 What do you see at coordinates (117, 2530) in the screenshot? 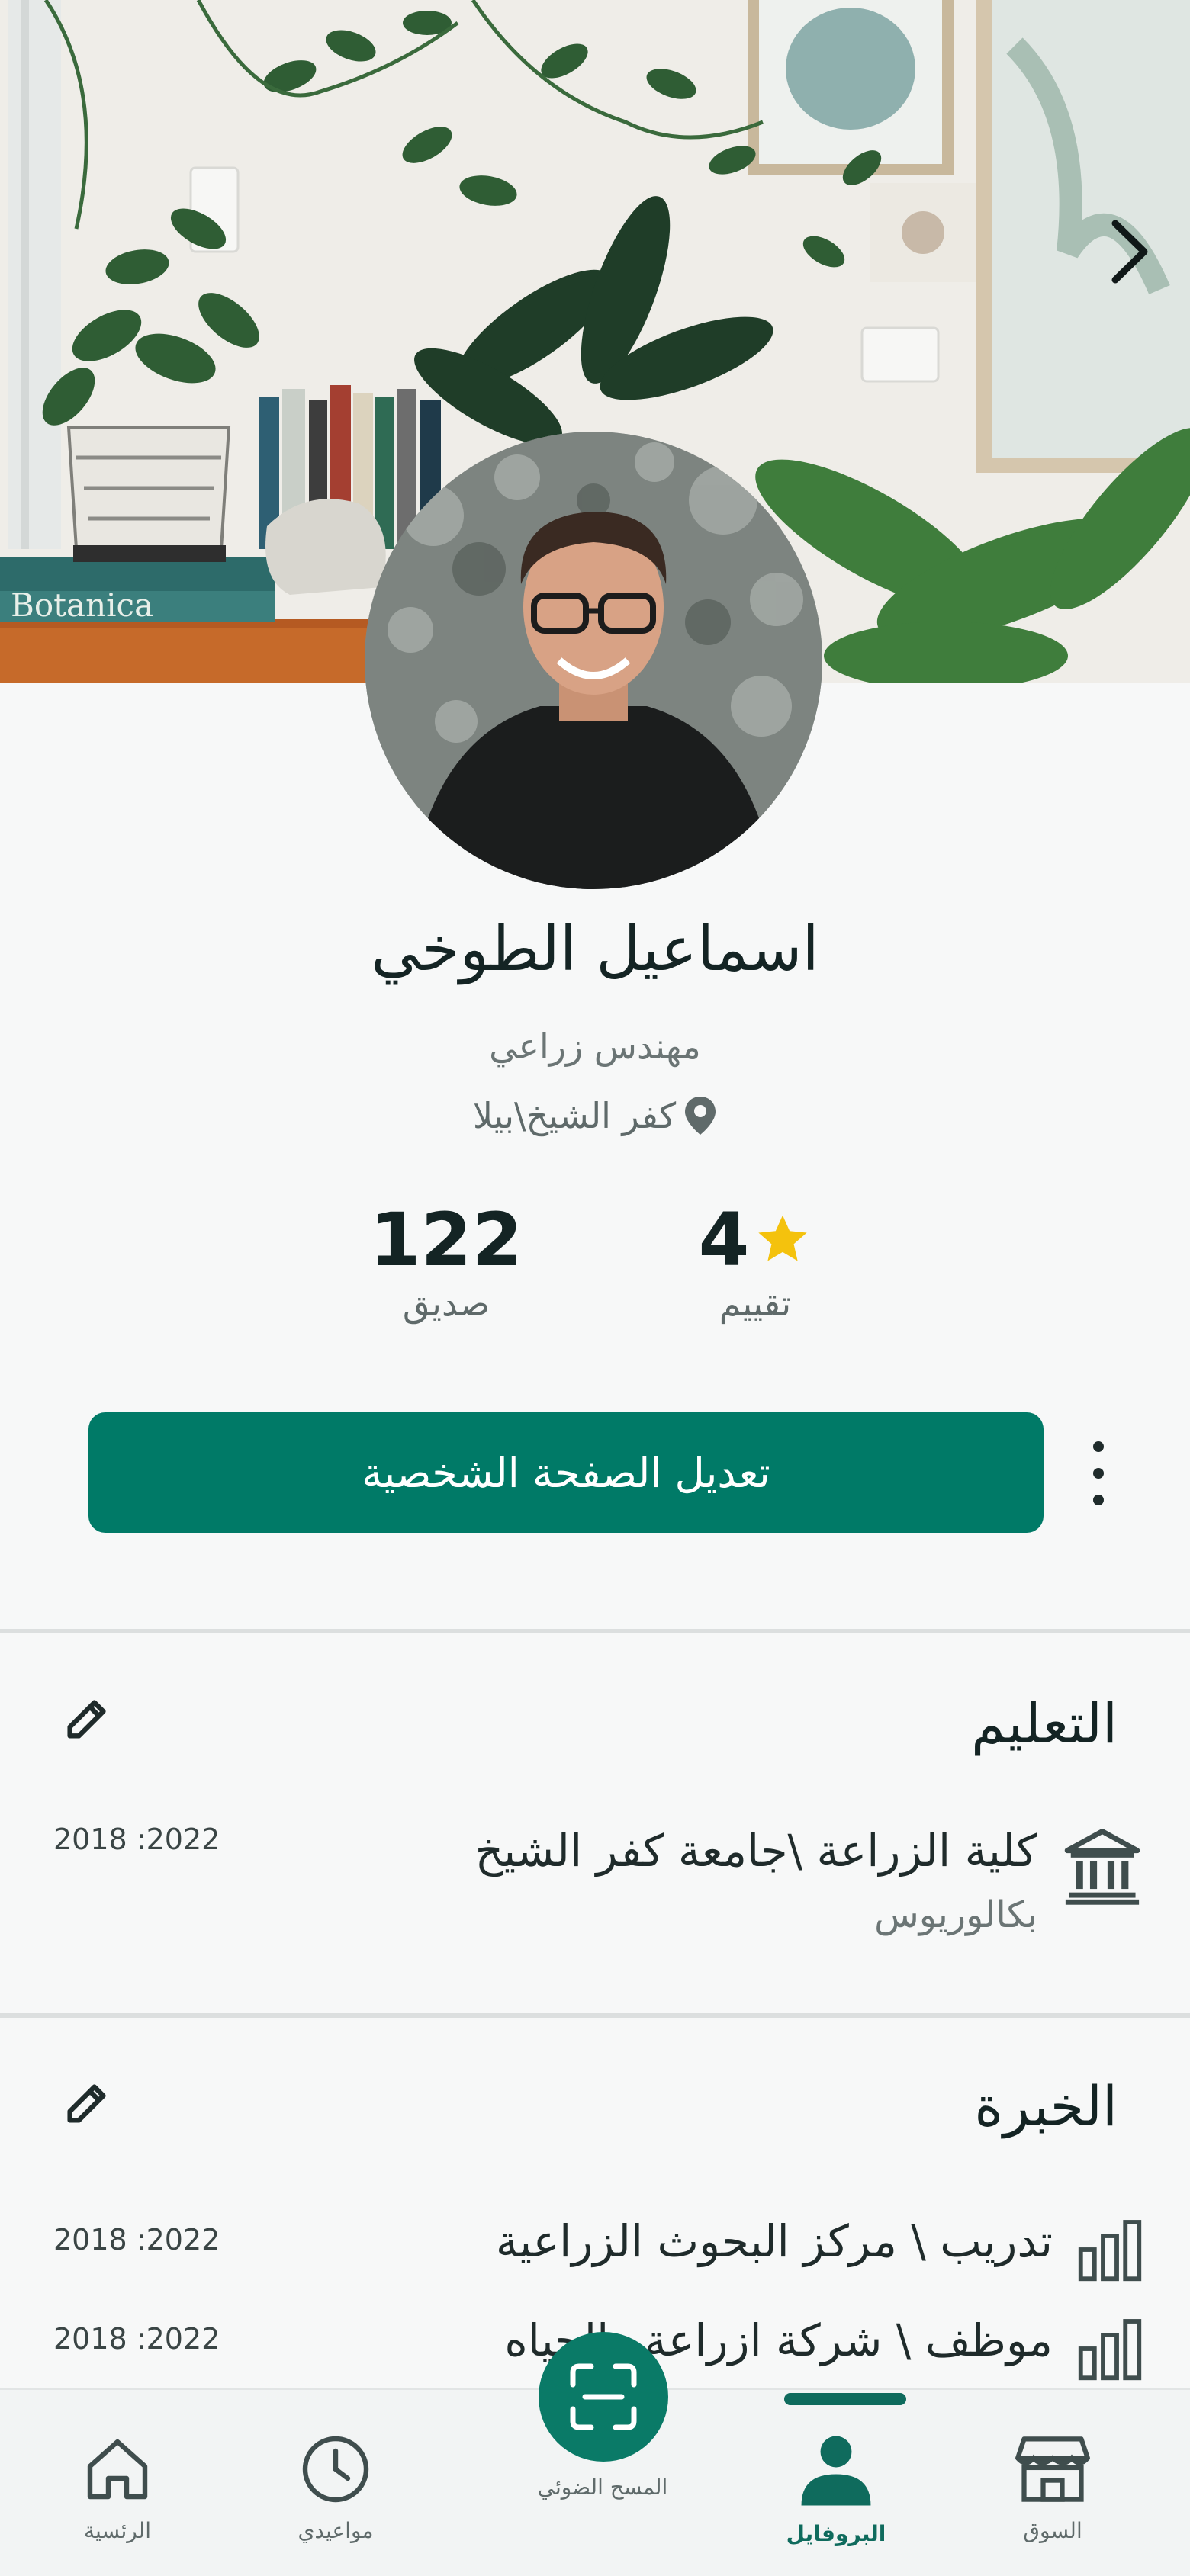
I see `nav-label-home: الرئسية` at bounding box center [117, 2530].